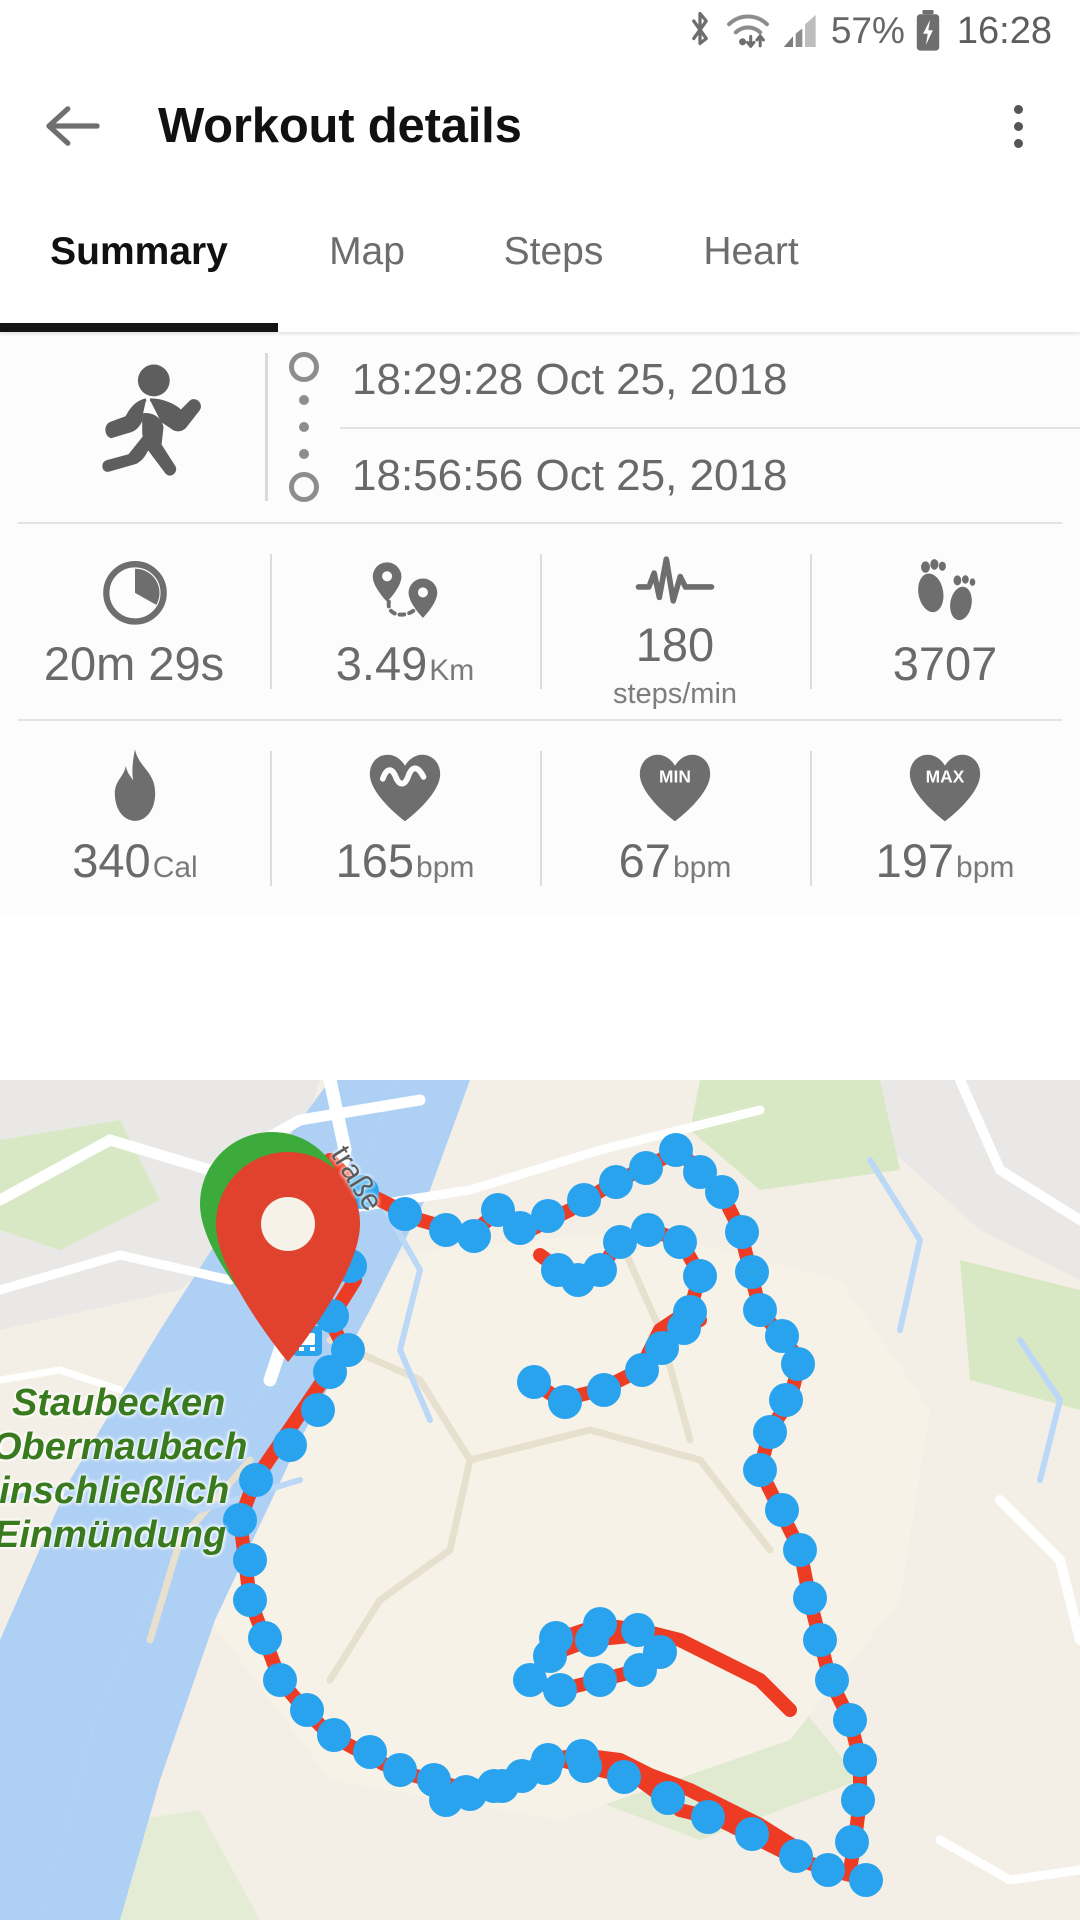  What do you see at coordinates (135, 860) in the screenshot?
I see `stat-calories-value: 340 Cal` at bounding box center [135, 860].